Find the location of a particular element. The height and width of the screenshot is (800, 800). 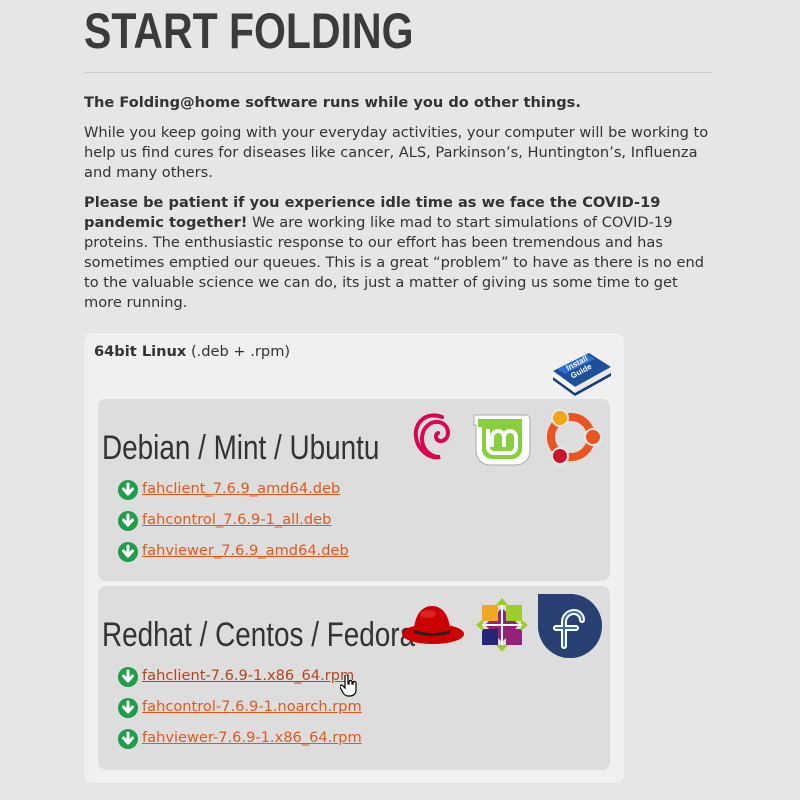

download-link-fahviewer-deb: fahviewer_7.6.9_amd64.deb is located at coordinates (245, 550).